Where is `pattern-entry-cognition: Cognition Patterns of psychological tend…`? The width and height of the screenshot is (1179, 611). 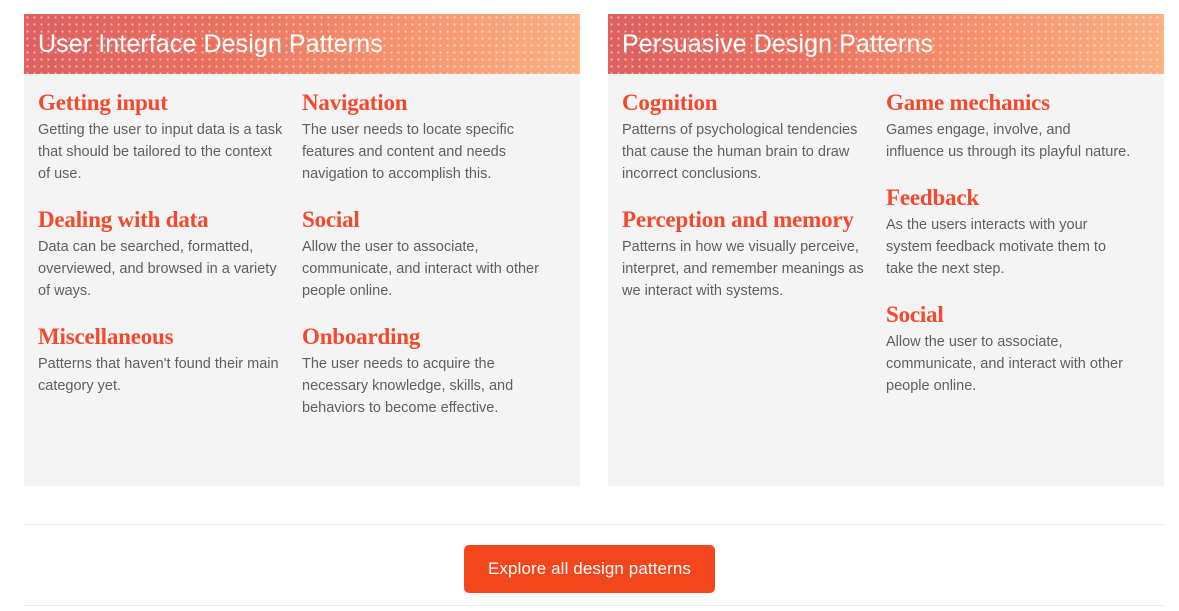
pattern-entry-cognition: Cognition Patterns of psychological tend… is located at coordinates (745, 137).